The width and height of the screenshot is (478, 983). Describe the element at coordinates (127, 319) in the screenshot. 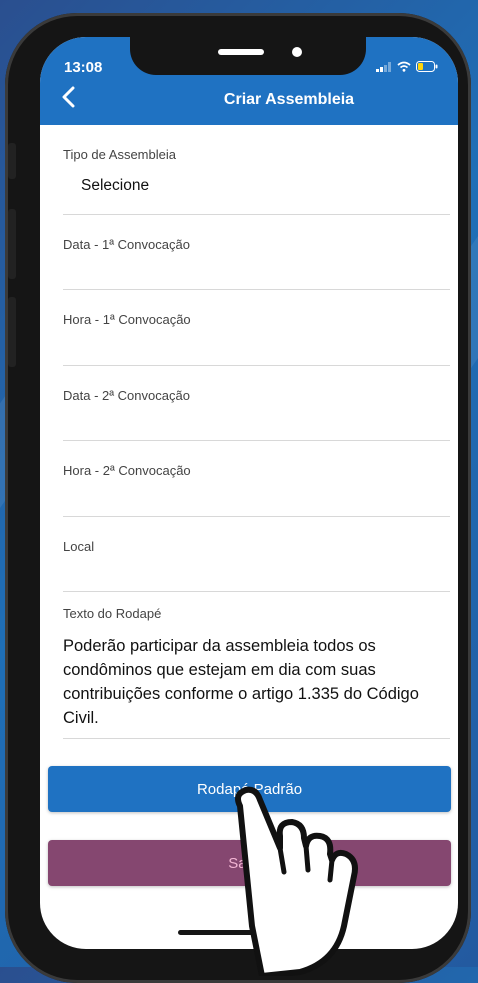

I see `field-label: Hora - 1ª Convocação` at that location.